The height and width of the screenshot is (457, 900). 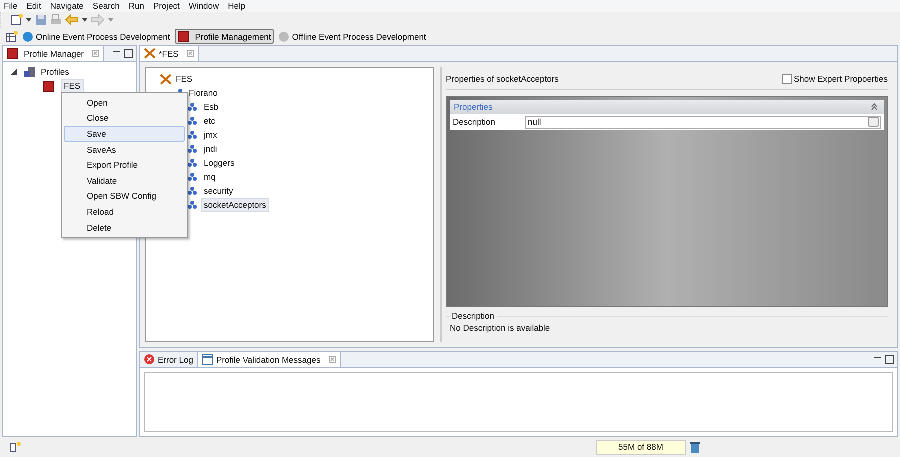 I want to click on menu-item: Navigate, so click(x=67, y=6).